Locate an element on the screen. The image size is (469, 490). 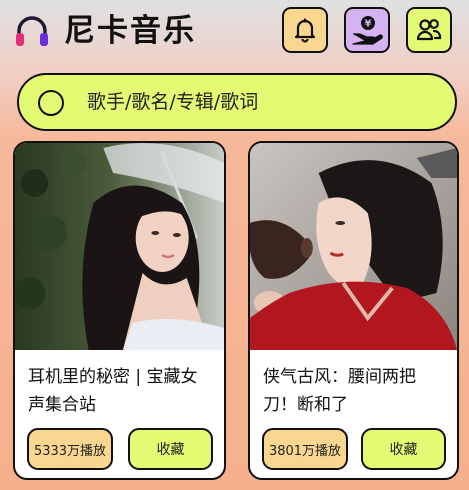
donate-hand-yen-icon: ¥ is located at coordinates (367, 30).